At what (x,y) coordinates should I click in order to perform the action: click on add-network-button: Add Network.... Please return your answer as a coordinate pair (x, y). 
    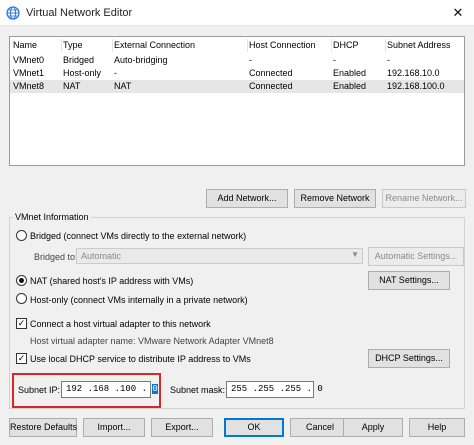
    Looking at the image, I should click on (247, 198).